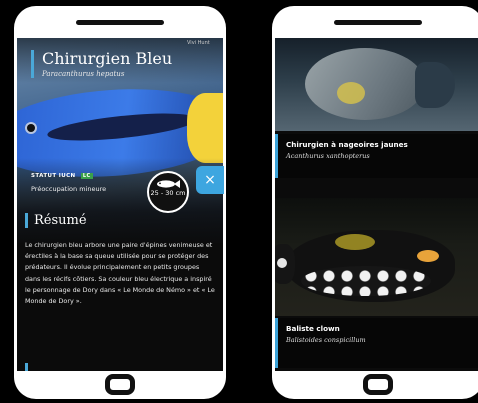 The image size is (478, 403). Describe the element at coordinates (328, 156) in the screenshot. I see `species-card-scientific-name: Acanthurus xanthopterus` at that location.